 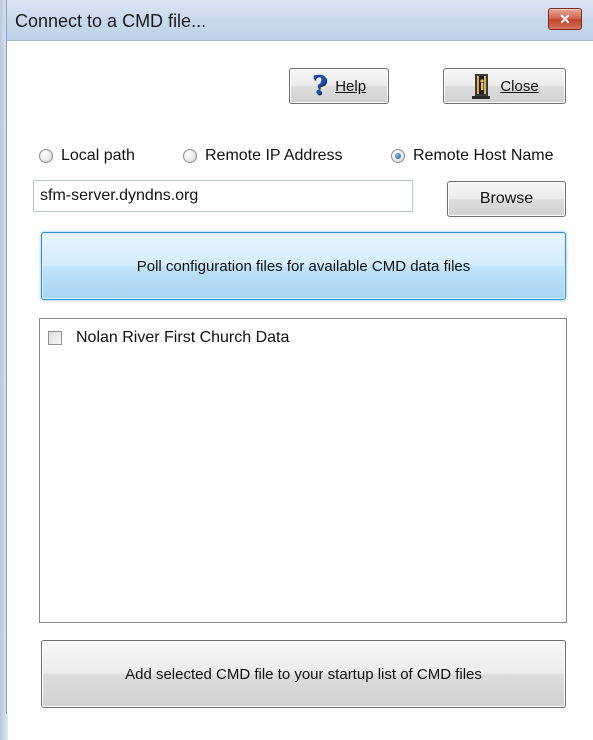 I want to click on radio-remote-host-indicator, so click(x=398, y=156).